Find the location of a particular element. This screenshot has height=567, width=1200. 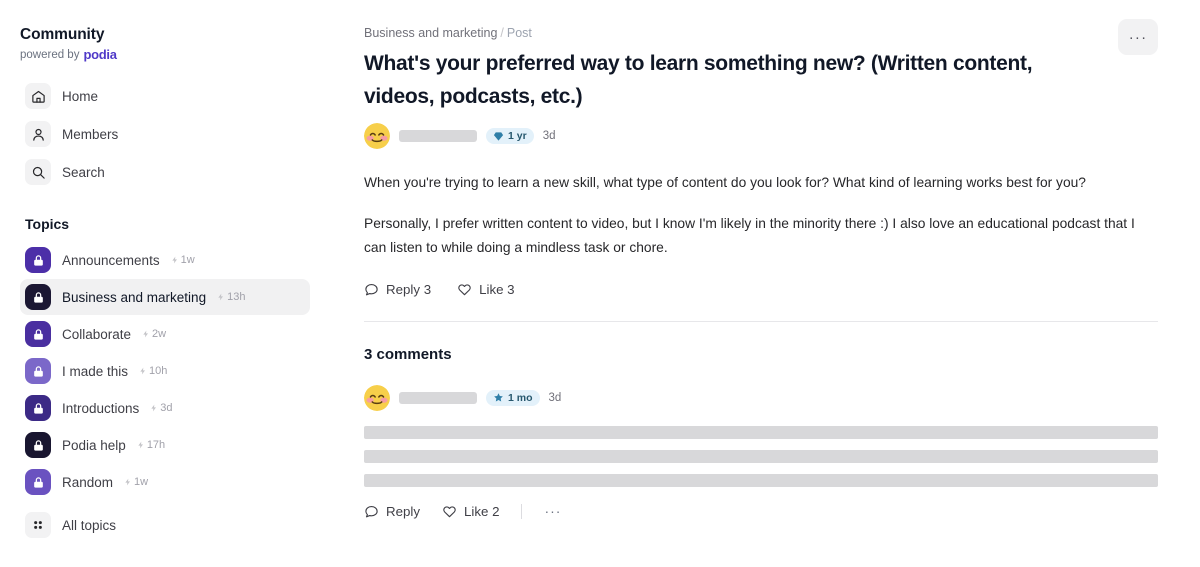

primary-nav: Home Members Search is located at coordinates (165, 134).